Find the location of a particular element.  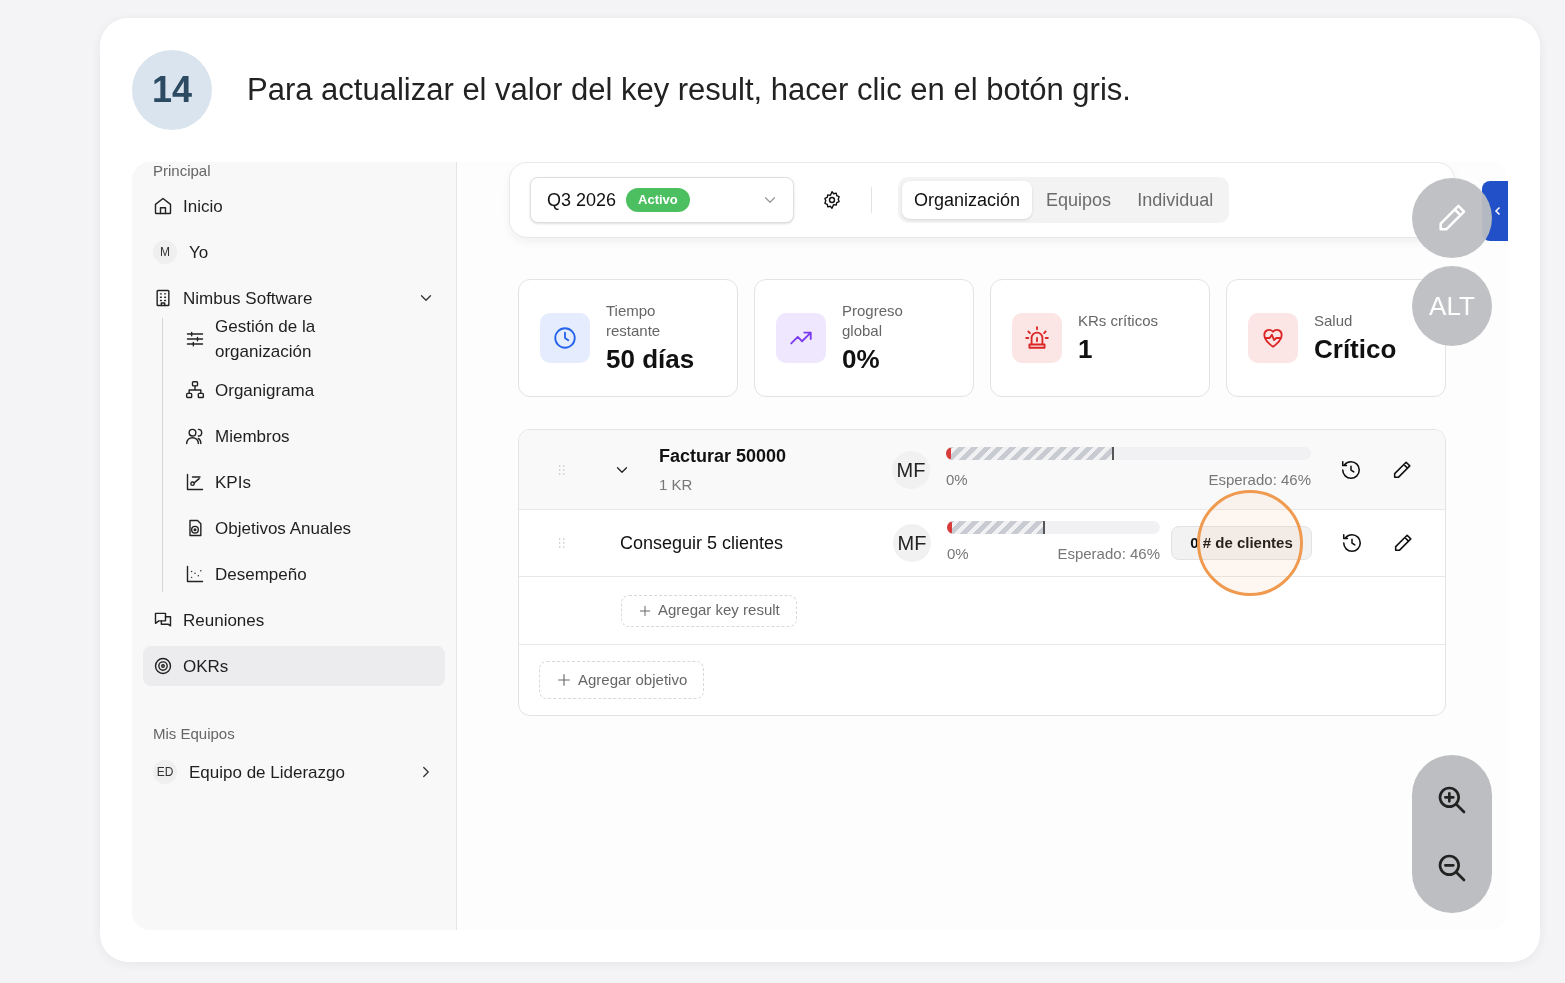

users-icon is located at coordinates (195, 436).